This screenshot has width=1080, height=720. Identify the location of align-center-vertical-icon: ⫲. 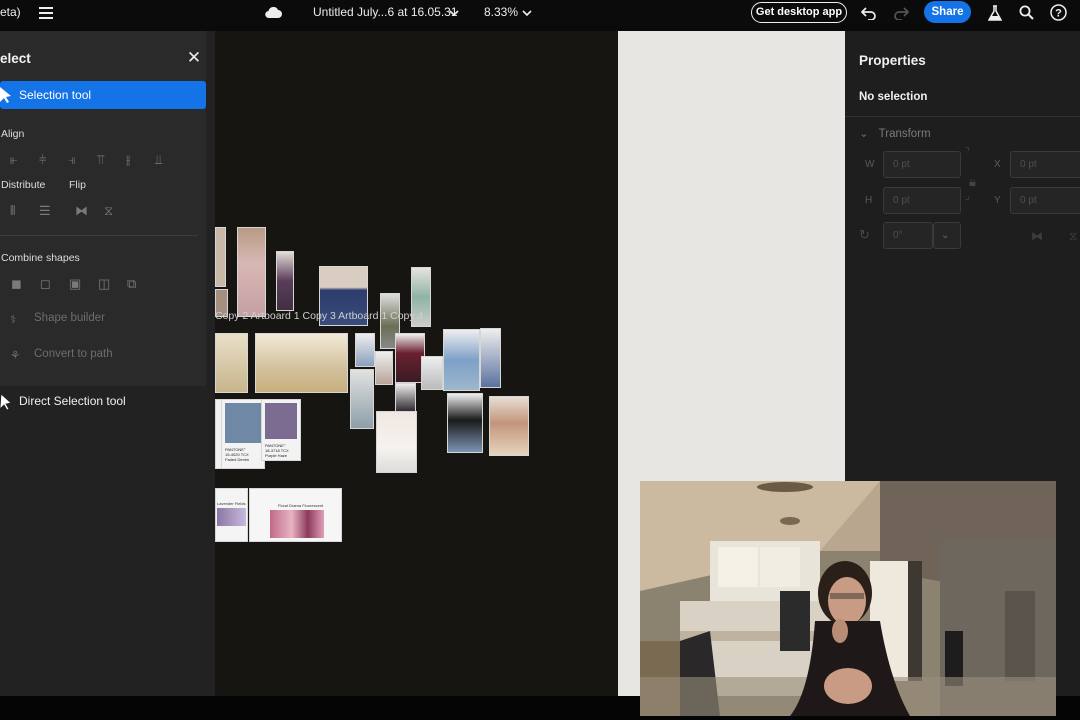
(140, 160).